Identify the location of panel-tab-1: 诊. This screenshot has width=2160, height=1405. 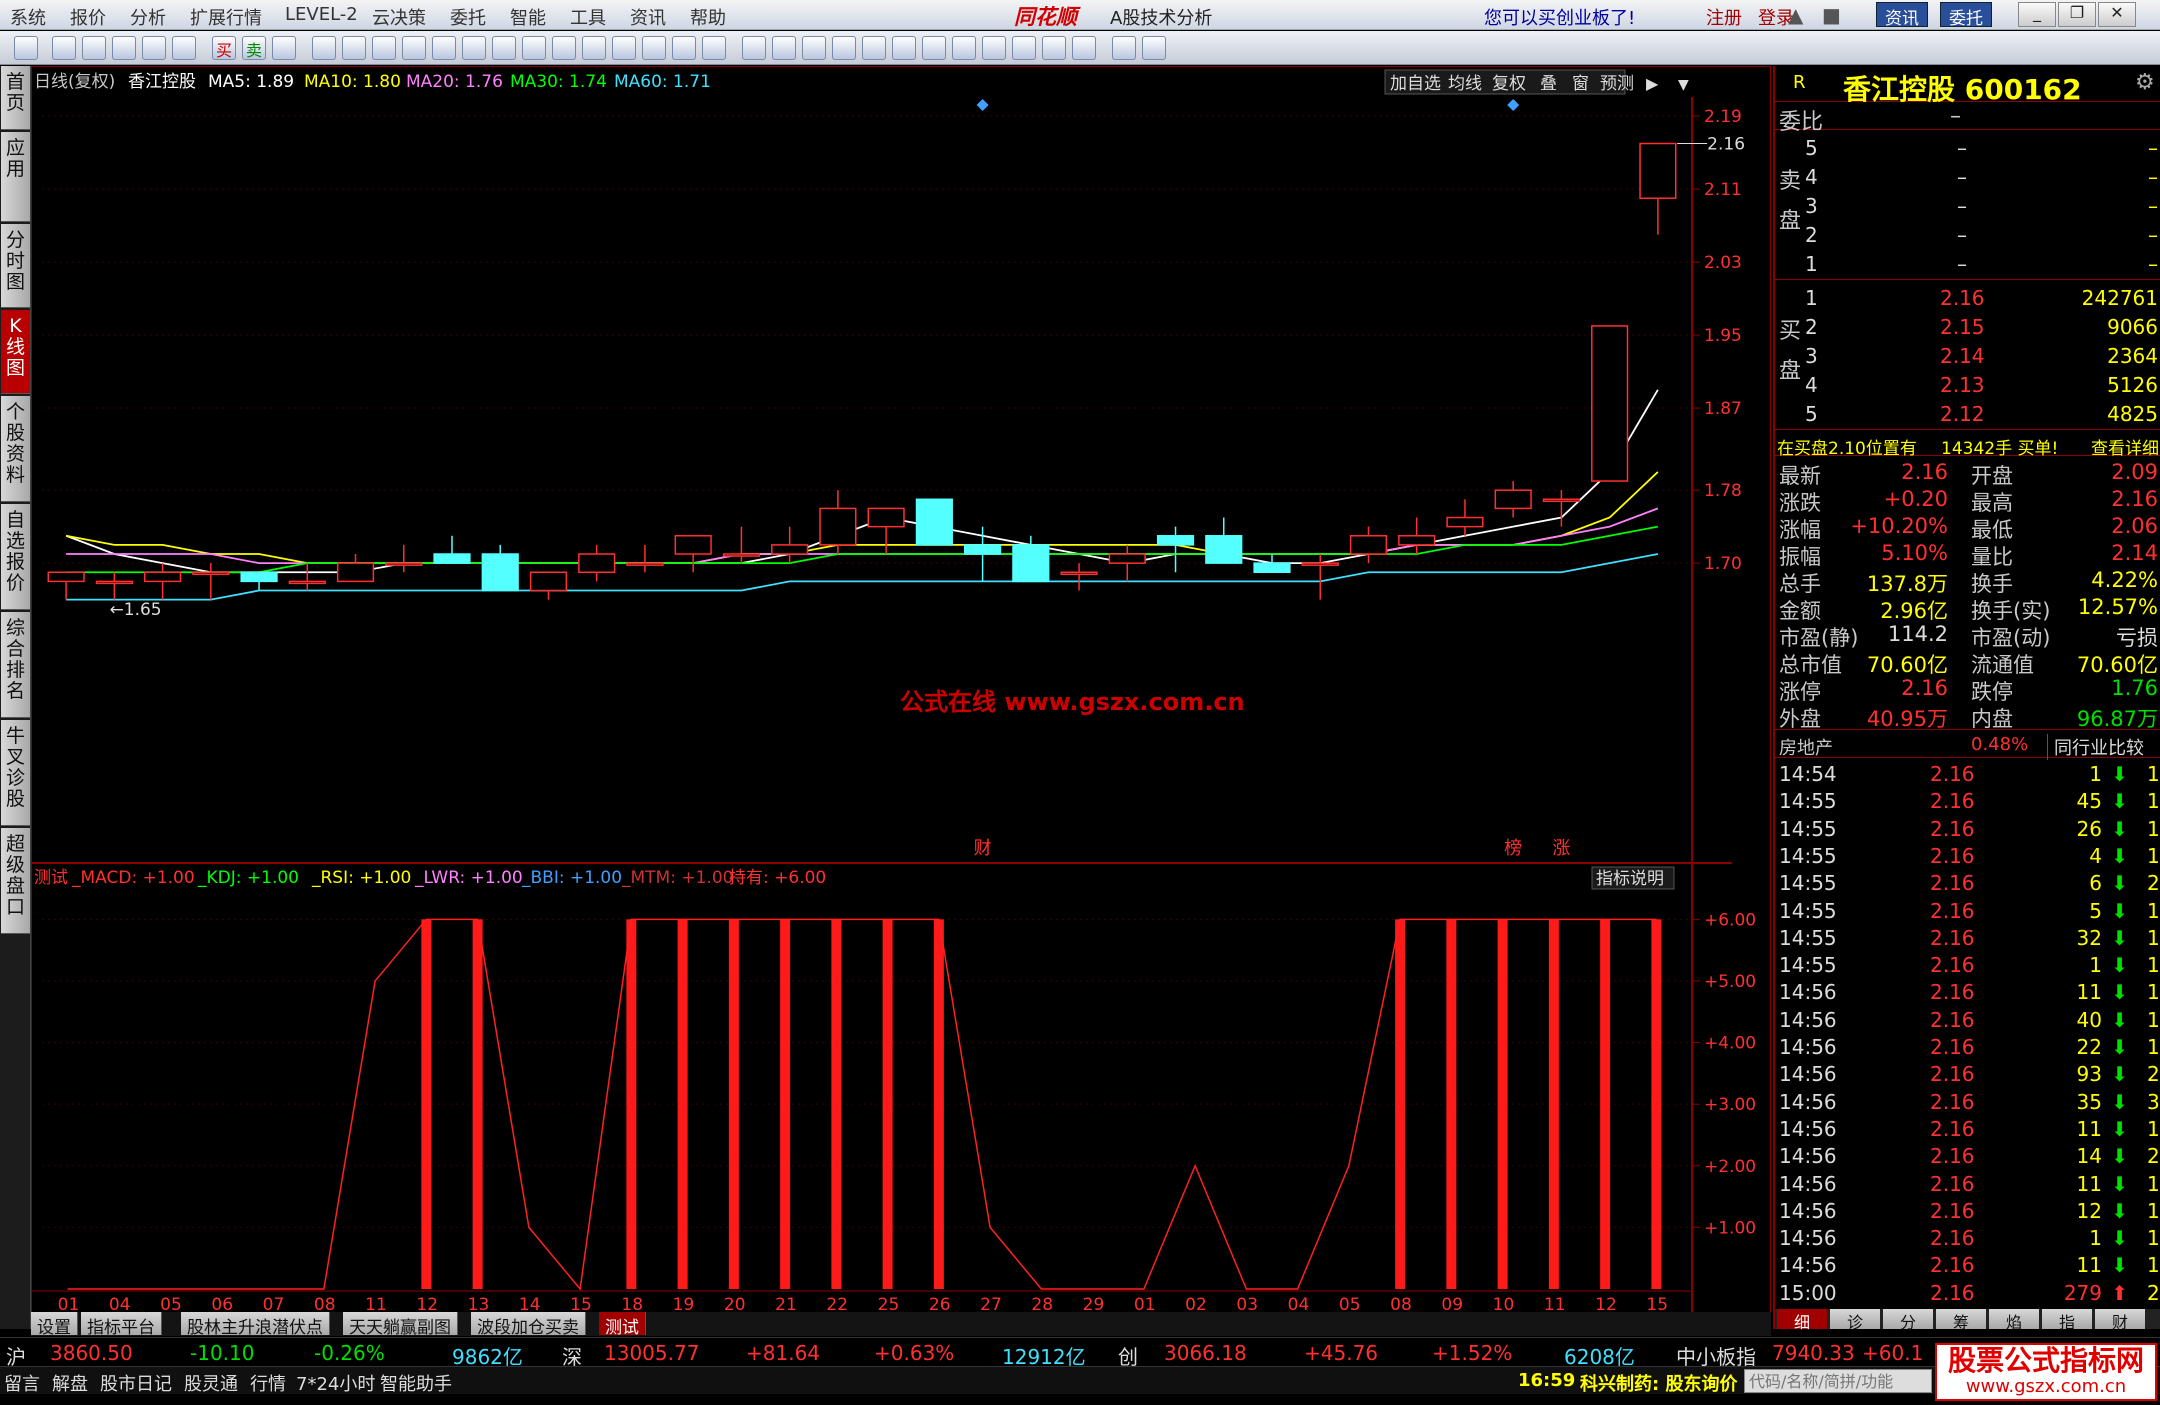
(1855, 1320).